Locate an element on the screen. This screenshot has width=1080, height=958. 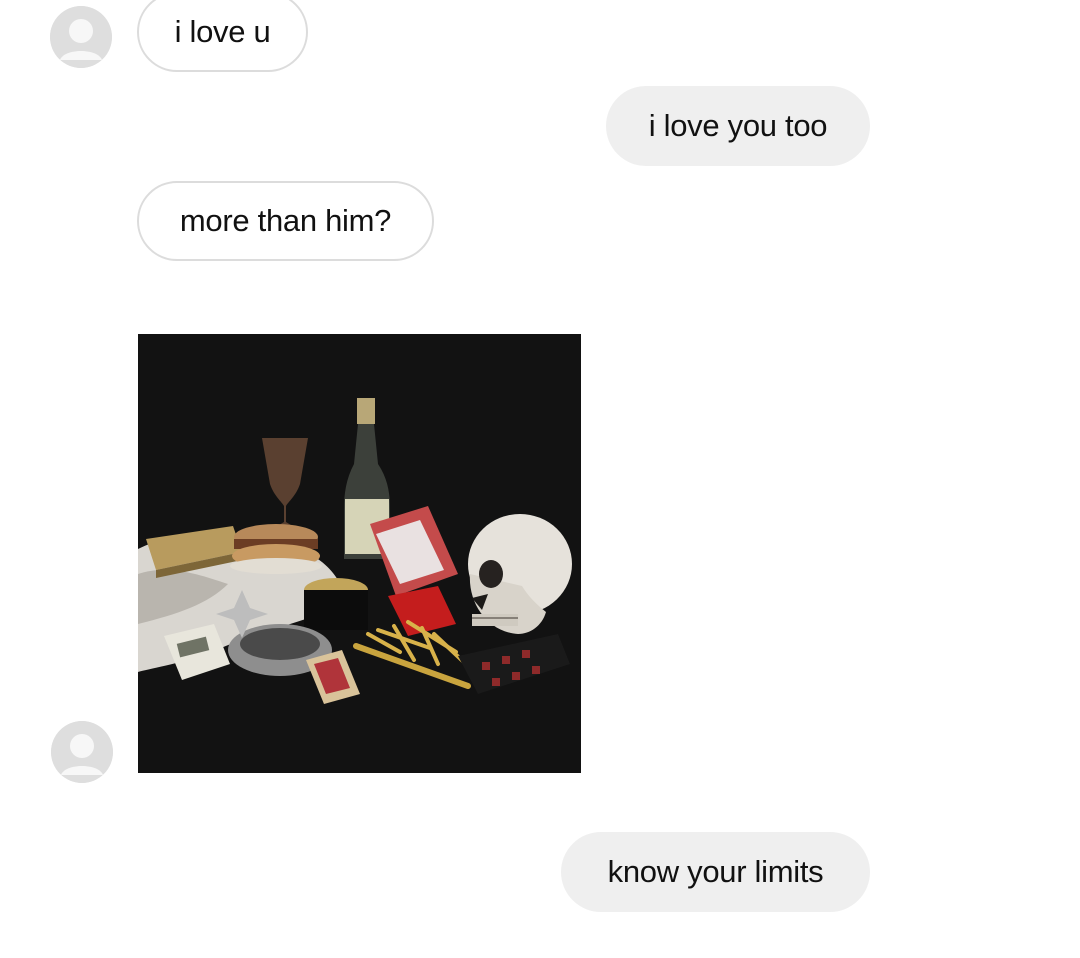
message-text: i love you too is located at coordinates (738, 125).